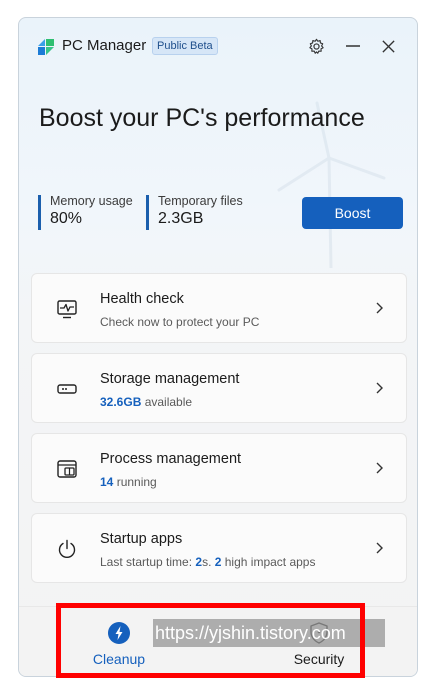  Describe the element at coordinates (141, 539) in the screenshot. I see `startup-apps-title: Startup apps` at that location.